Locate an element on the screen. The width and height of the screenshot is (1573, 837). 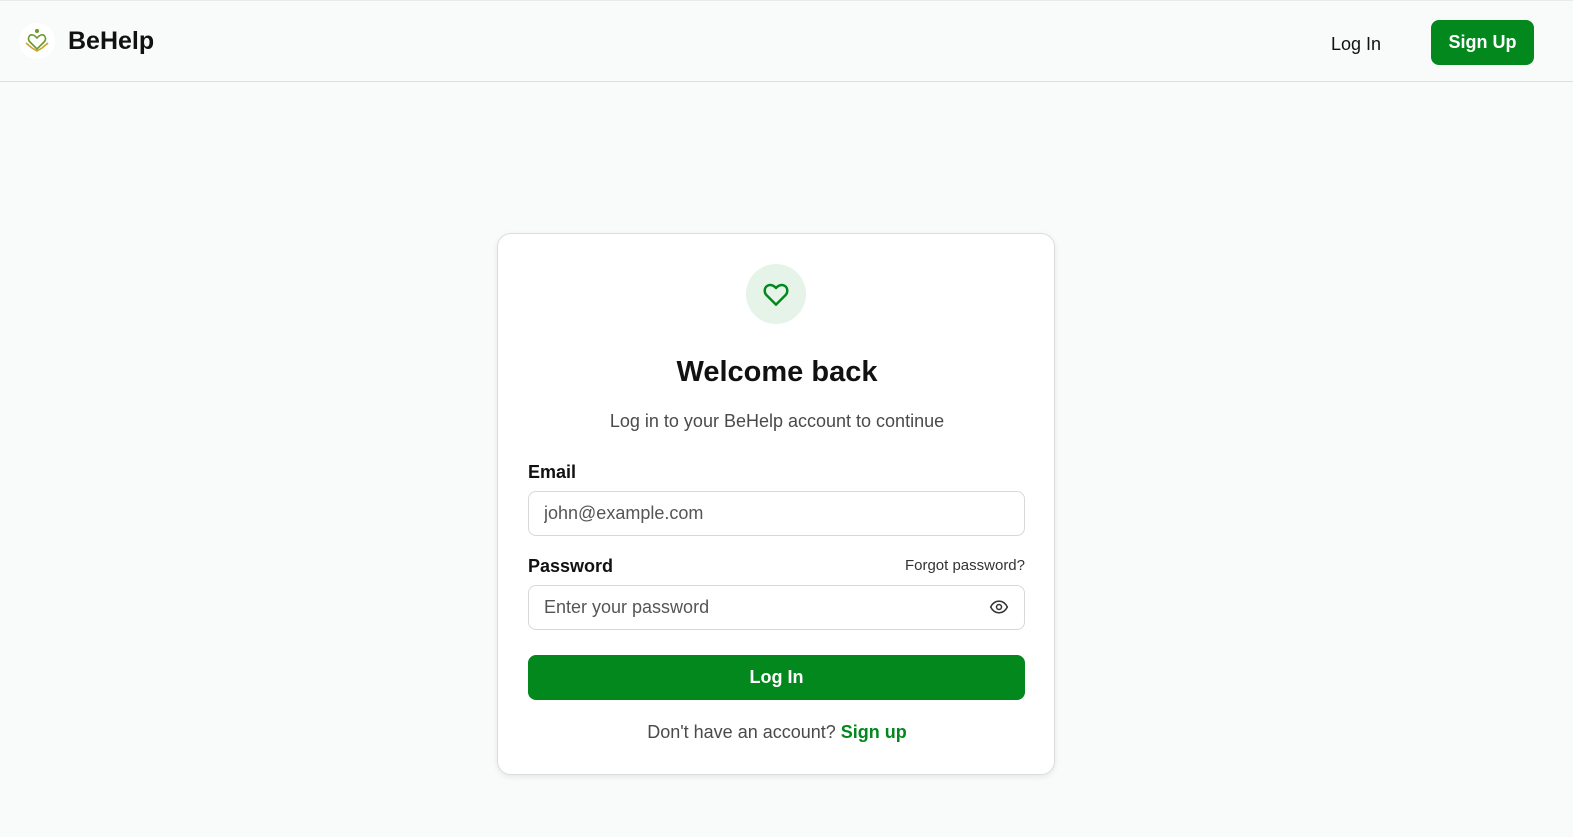
signup-link: Sign up is located at coordinates (874, 732).